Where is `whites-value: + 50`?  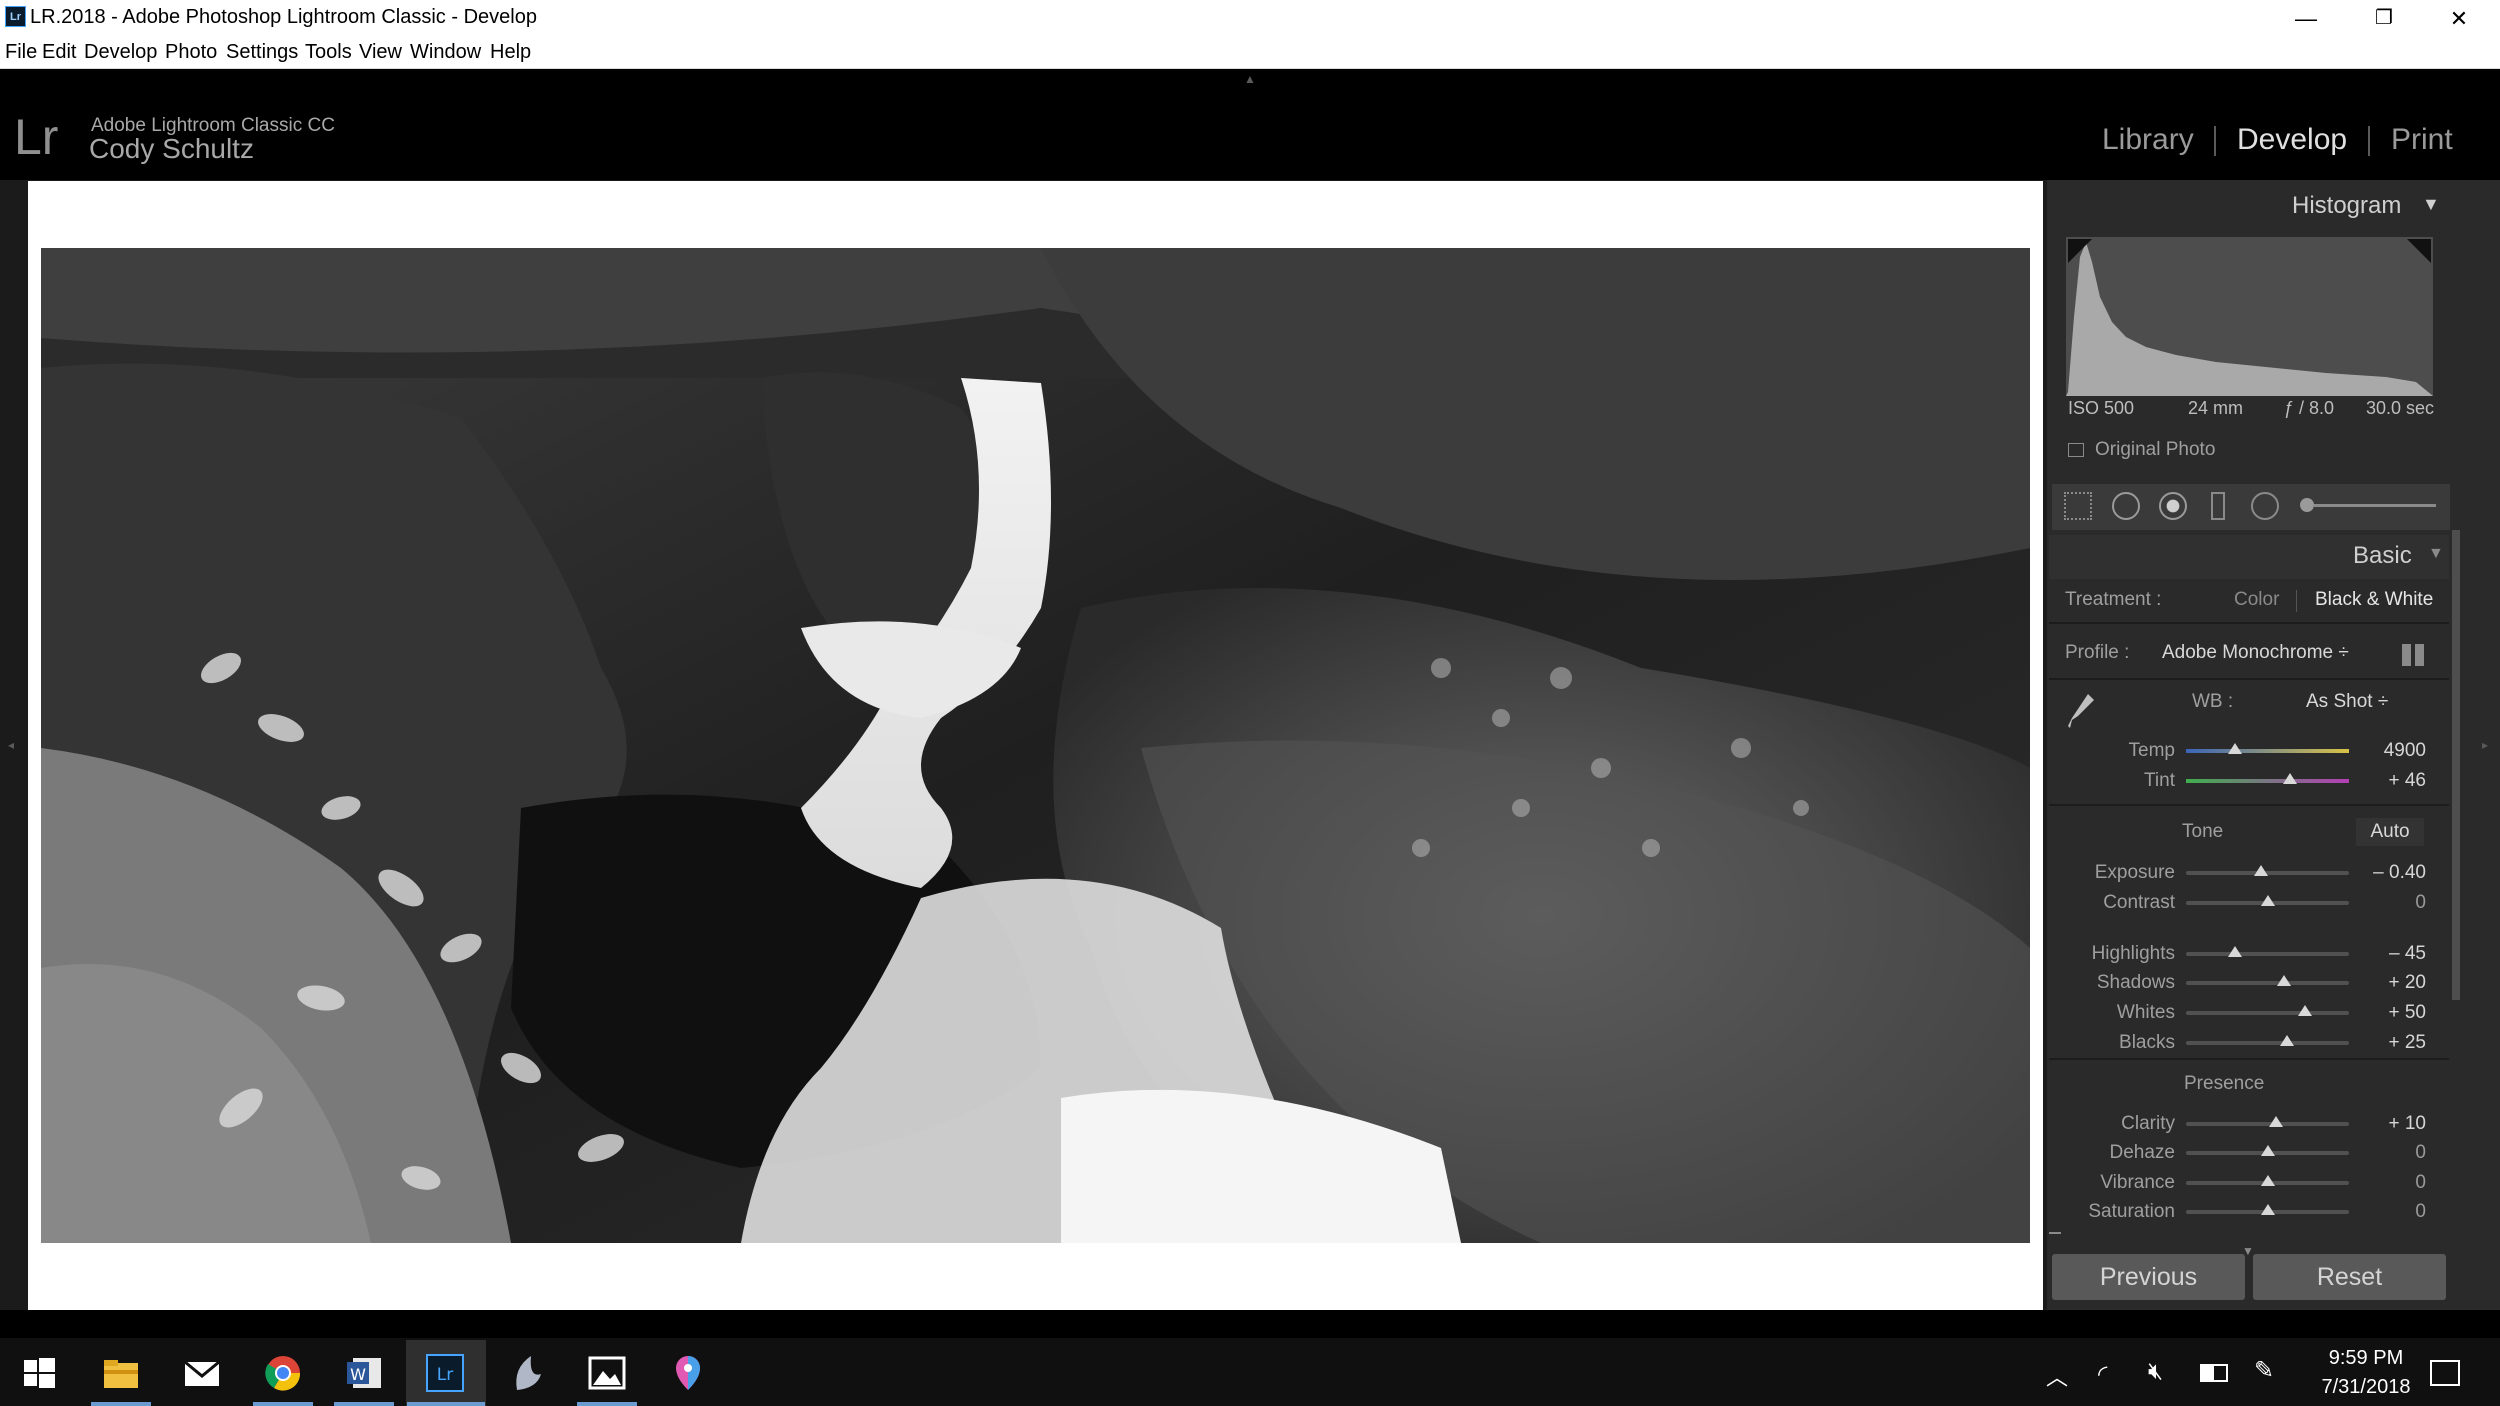 whites-value: + 50 is located at coordinates (2386, 1013).